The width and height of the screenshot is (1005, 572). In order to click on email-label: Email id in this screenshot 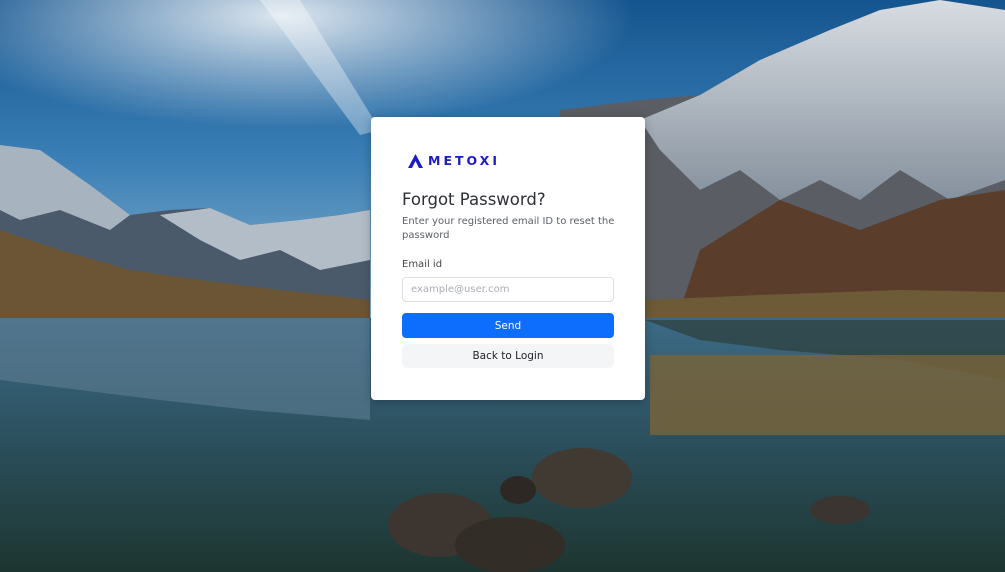, I will do `click(422, 264)`.